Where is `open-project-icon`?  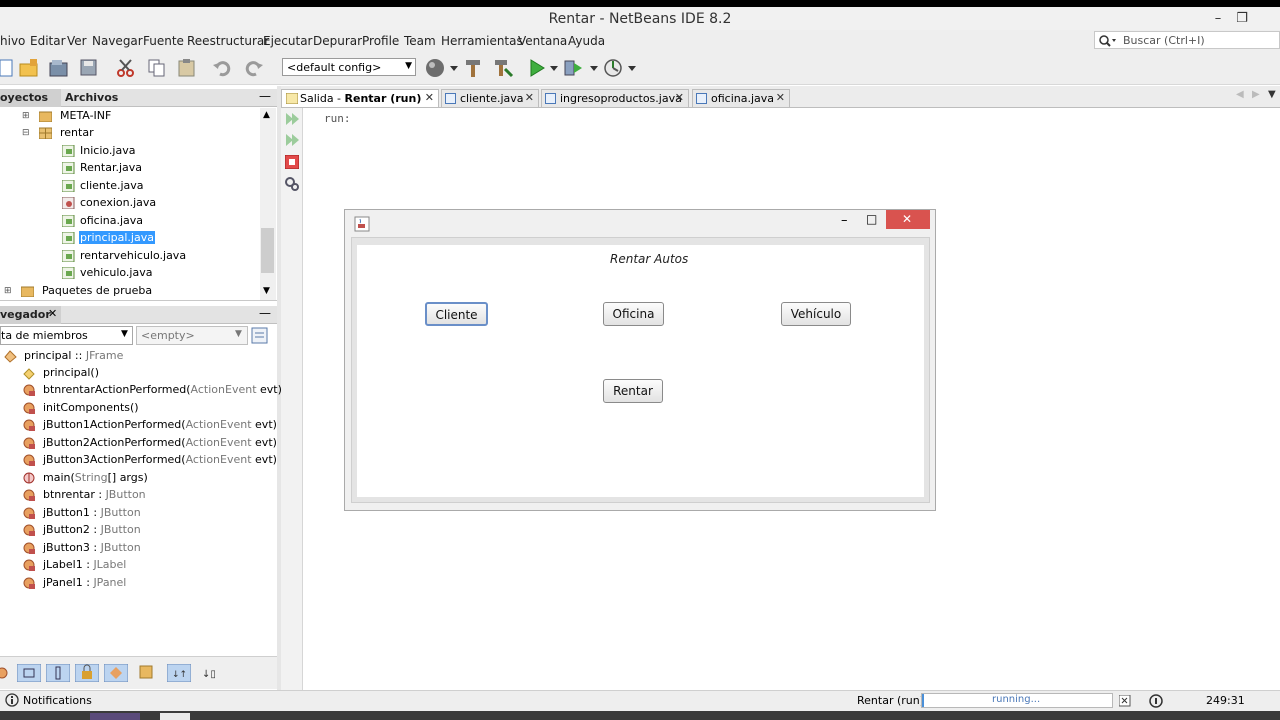
open-project-icon is located at coordinates (59, 68).